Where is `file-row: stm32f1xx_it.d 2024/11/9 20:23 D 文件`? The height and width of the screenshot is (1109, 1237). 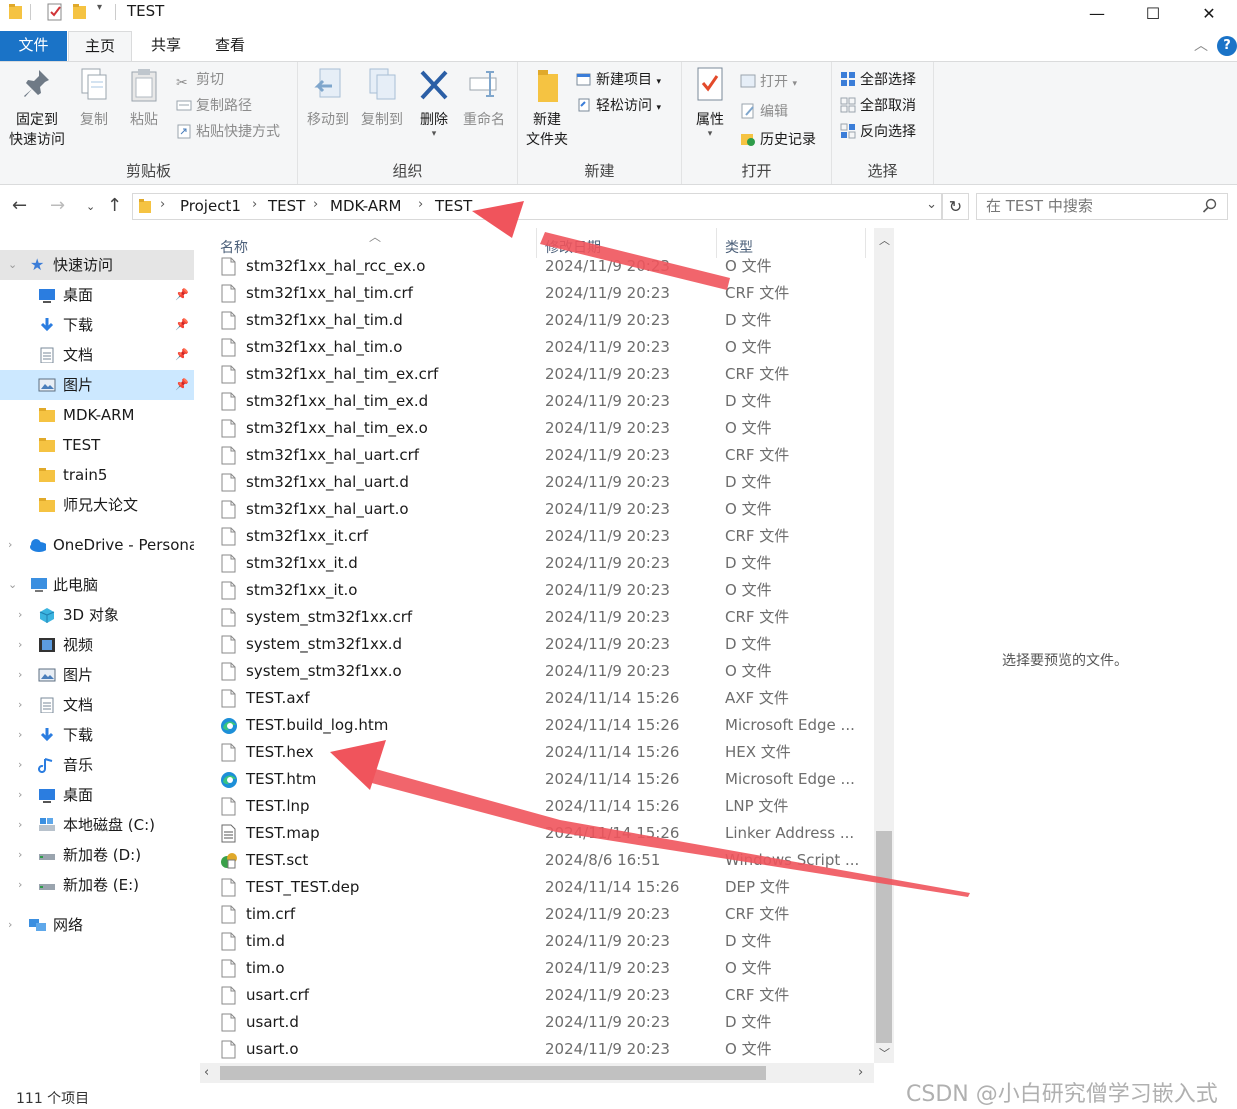 file-row: stm32f1xx_it.d 2024/11/9 20:23 D 文件 is located at coordinates (536, 563).